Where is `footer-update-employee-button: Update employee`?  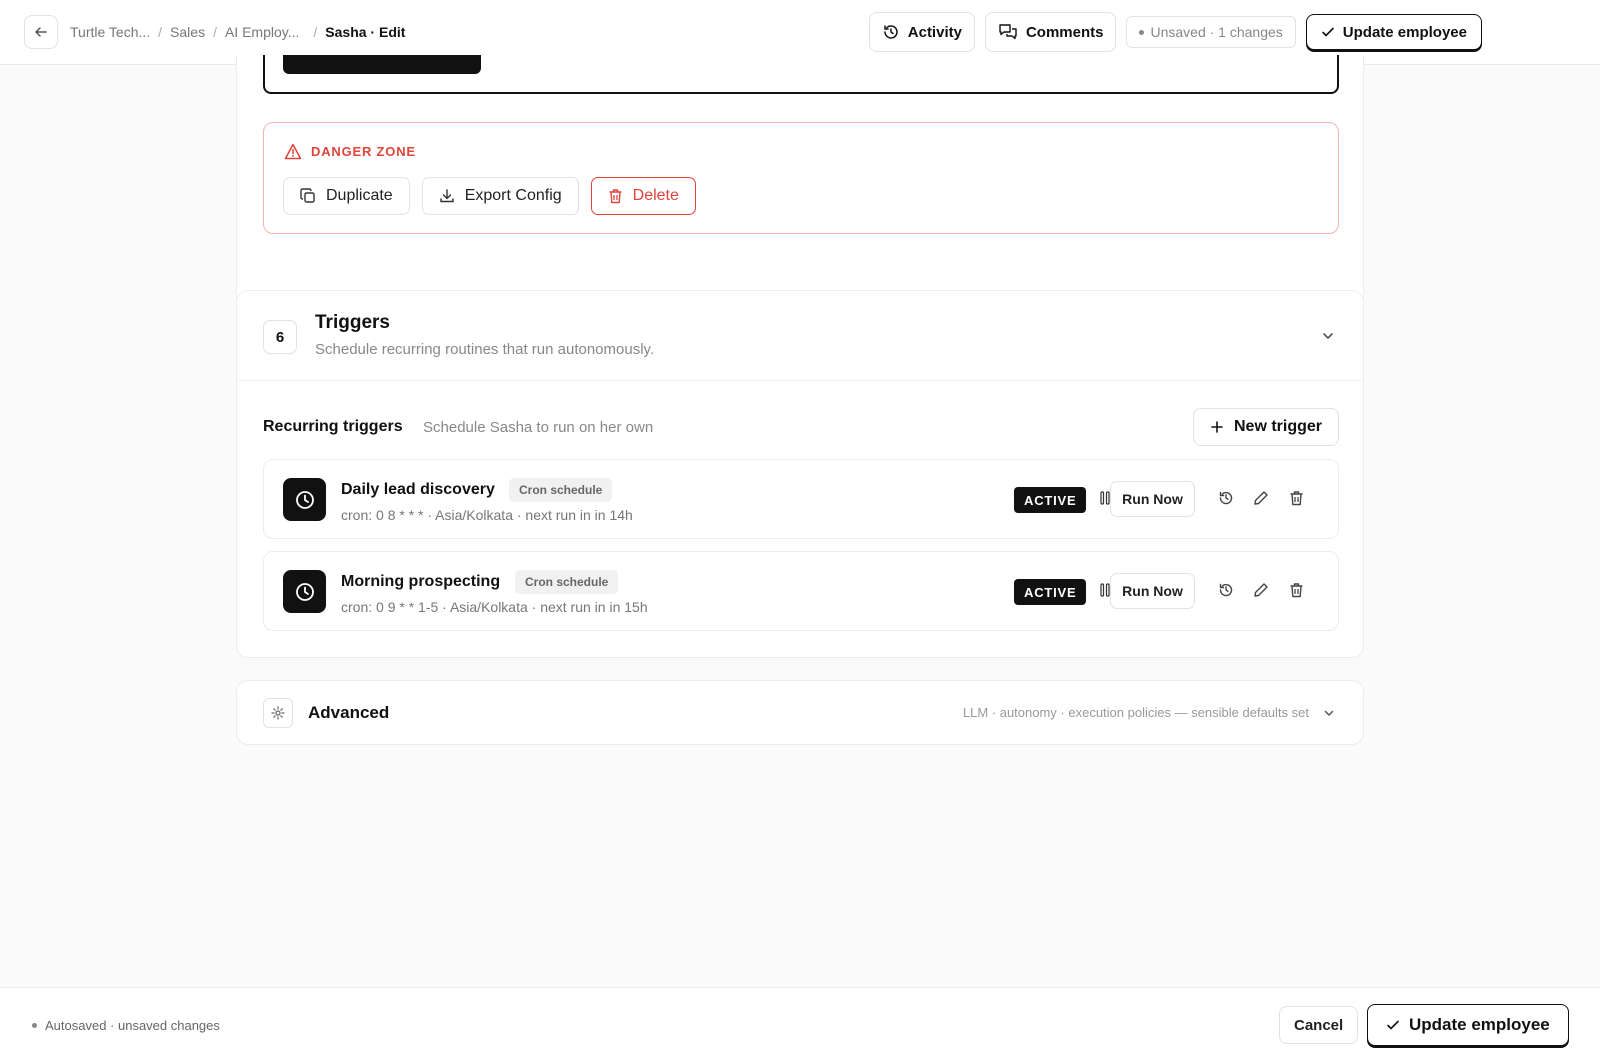 footer-update-employee-button: Update employee is located at coordinates (1468, 1025).